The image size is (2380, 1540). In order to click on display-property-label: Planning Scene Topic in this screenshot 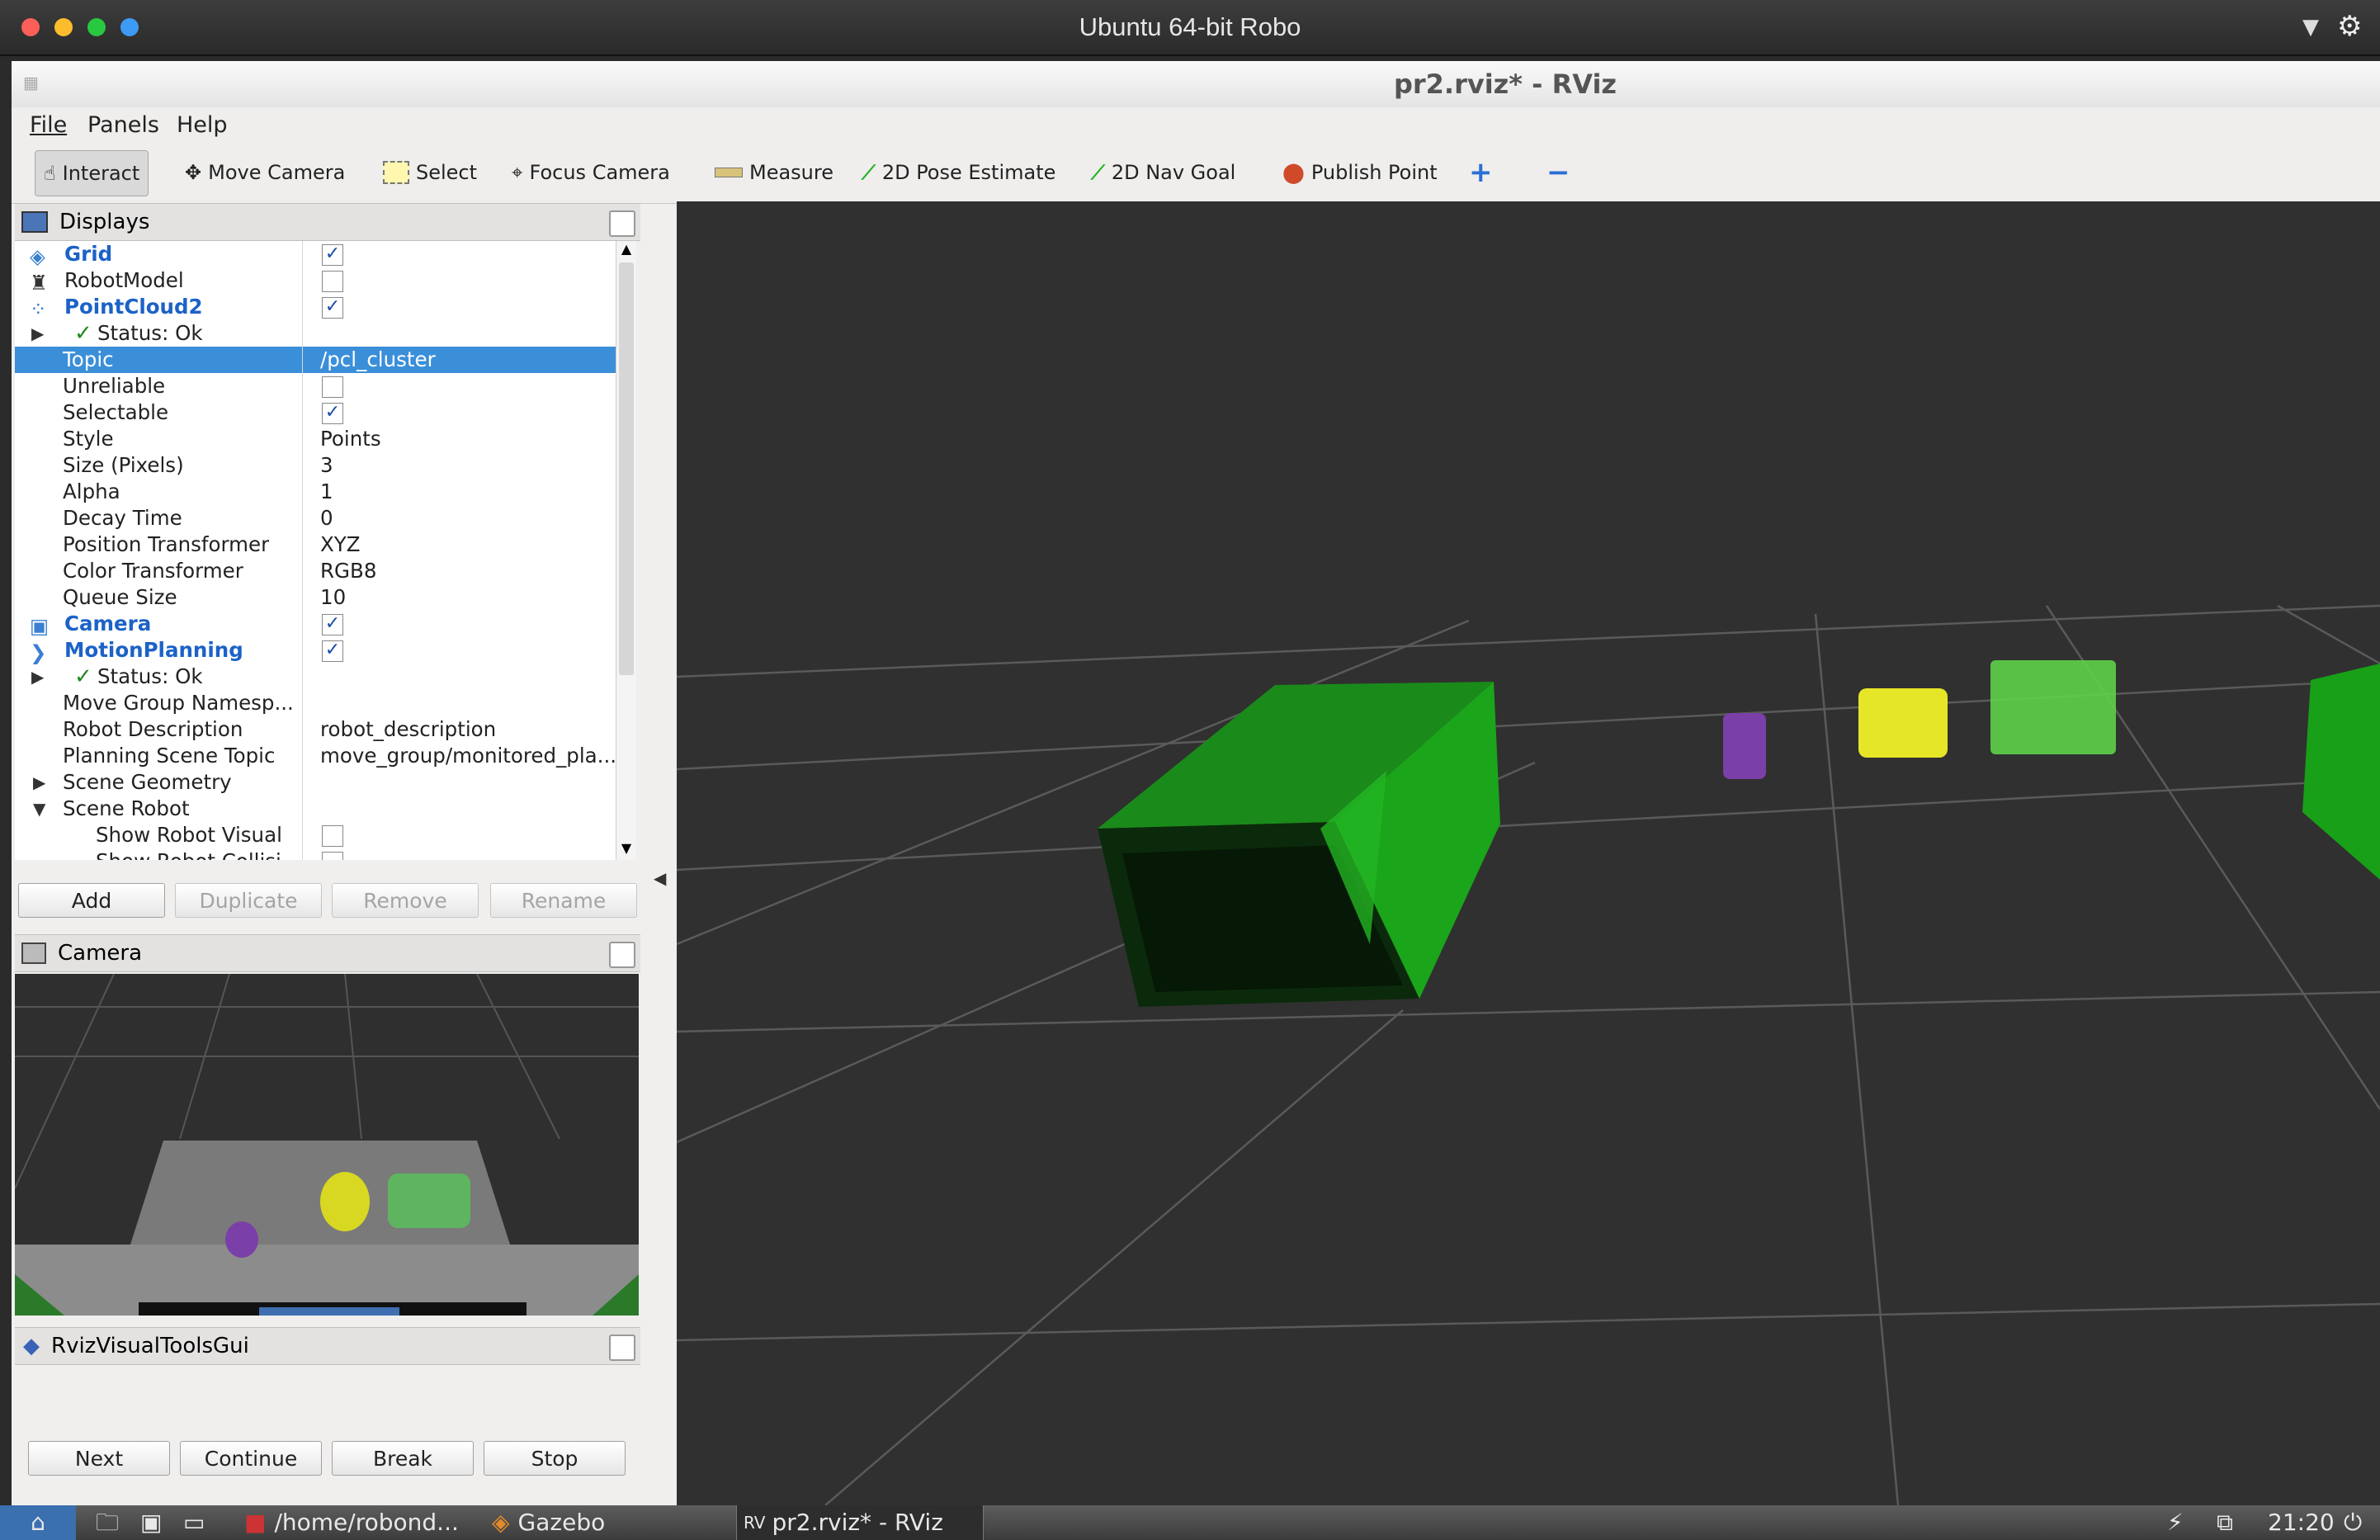, I will do `click(169, 756)`.